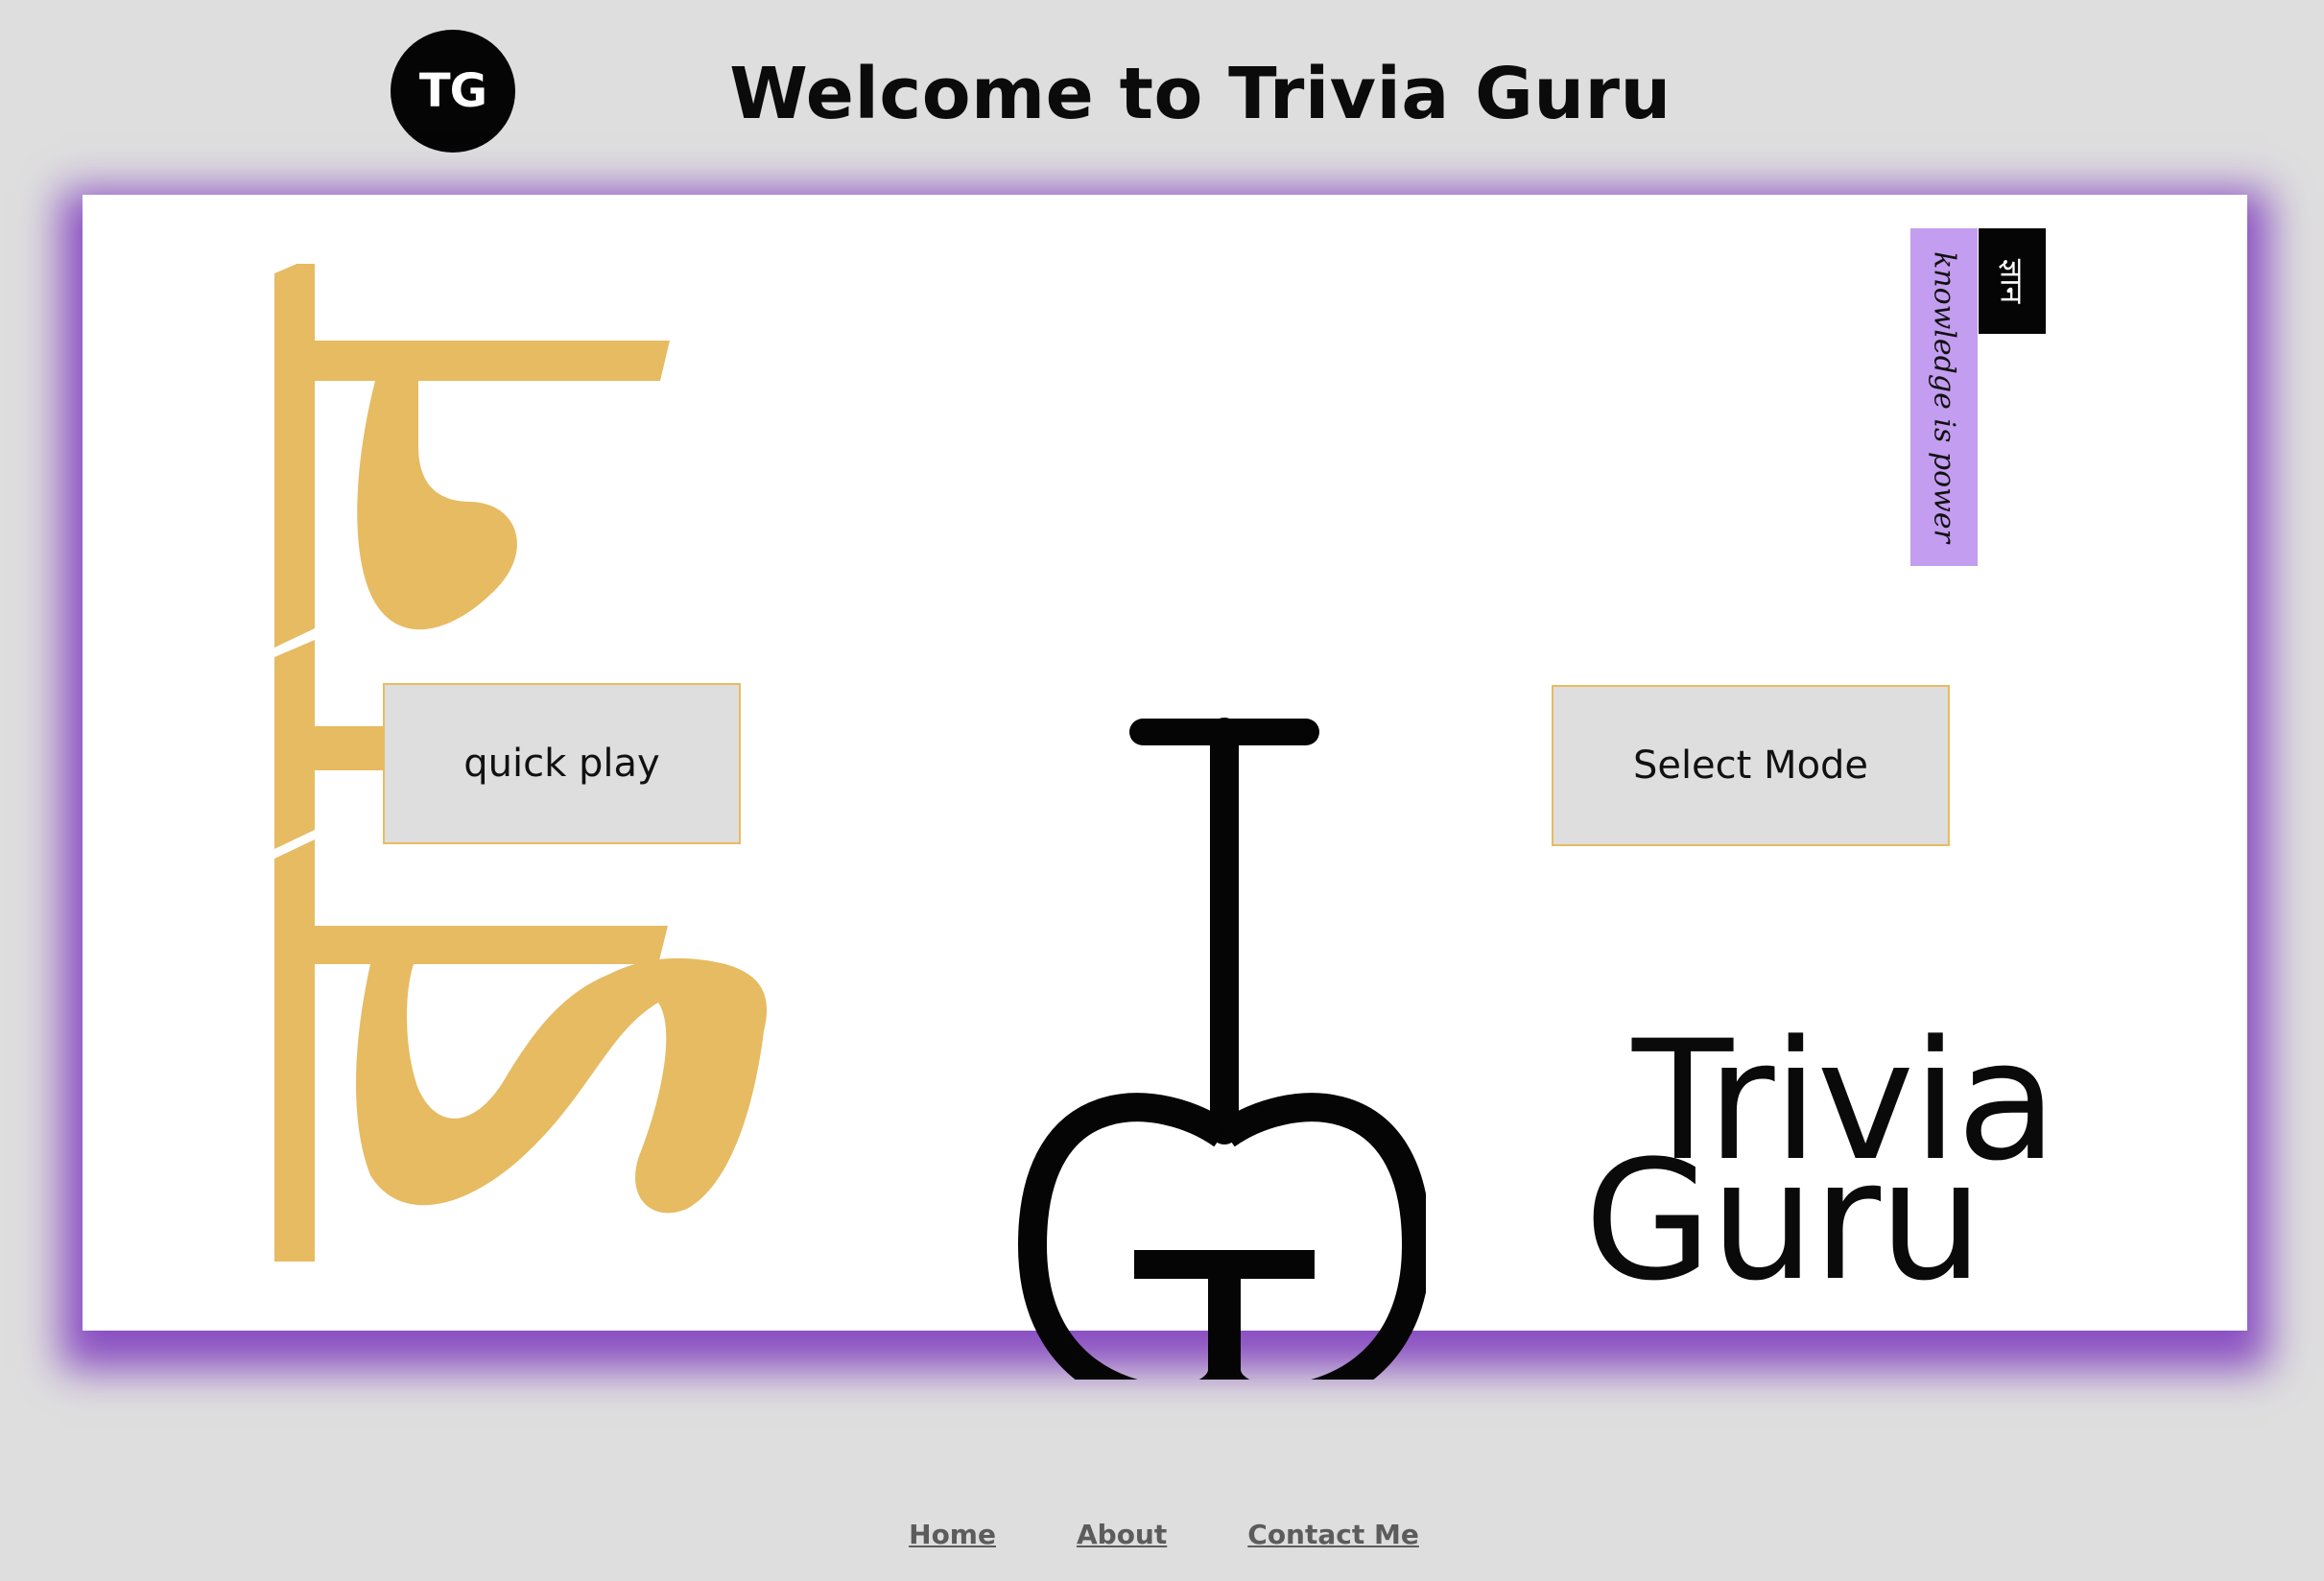 The image size is (2324, 1581). What do you see at coordinates (294, 456) in the screenshot?
I see `glyph-1-stem` at bounding box center [294, 456].